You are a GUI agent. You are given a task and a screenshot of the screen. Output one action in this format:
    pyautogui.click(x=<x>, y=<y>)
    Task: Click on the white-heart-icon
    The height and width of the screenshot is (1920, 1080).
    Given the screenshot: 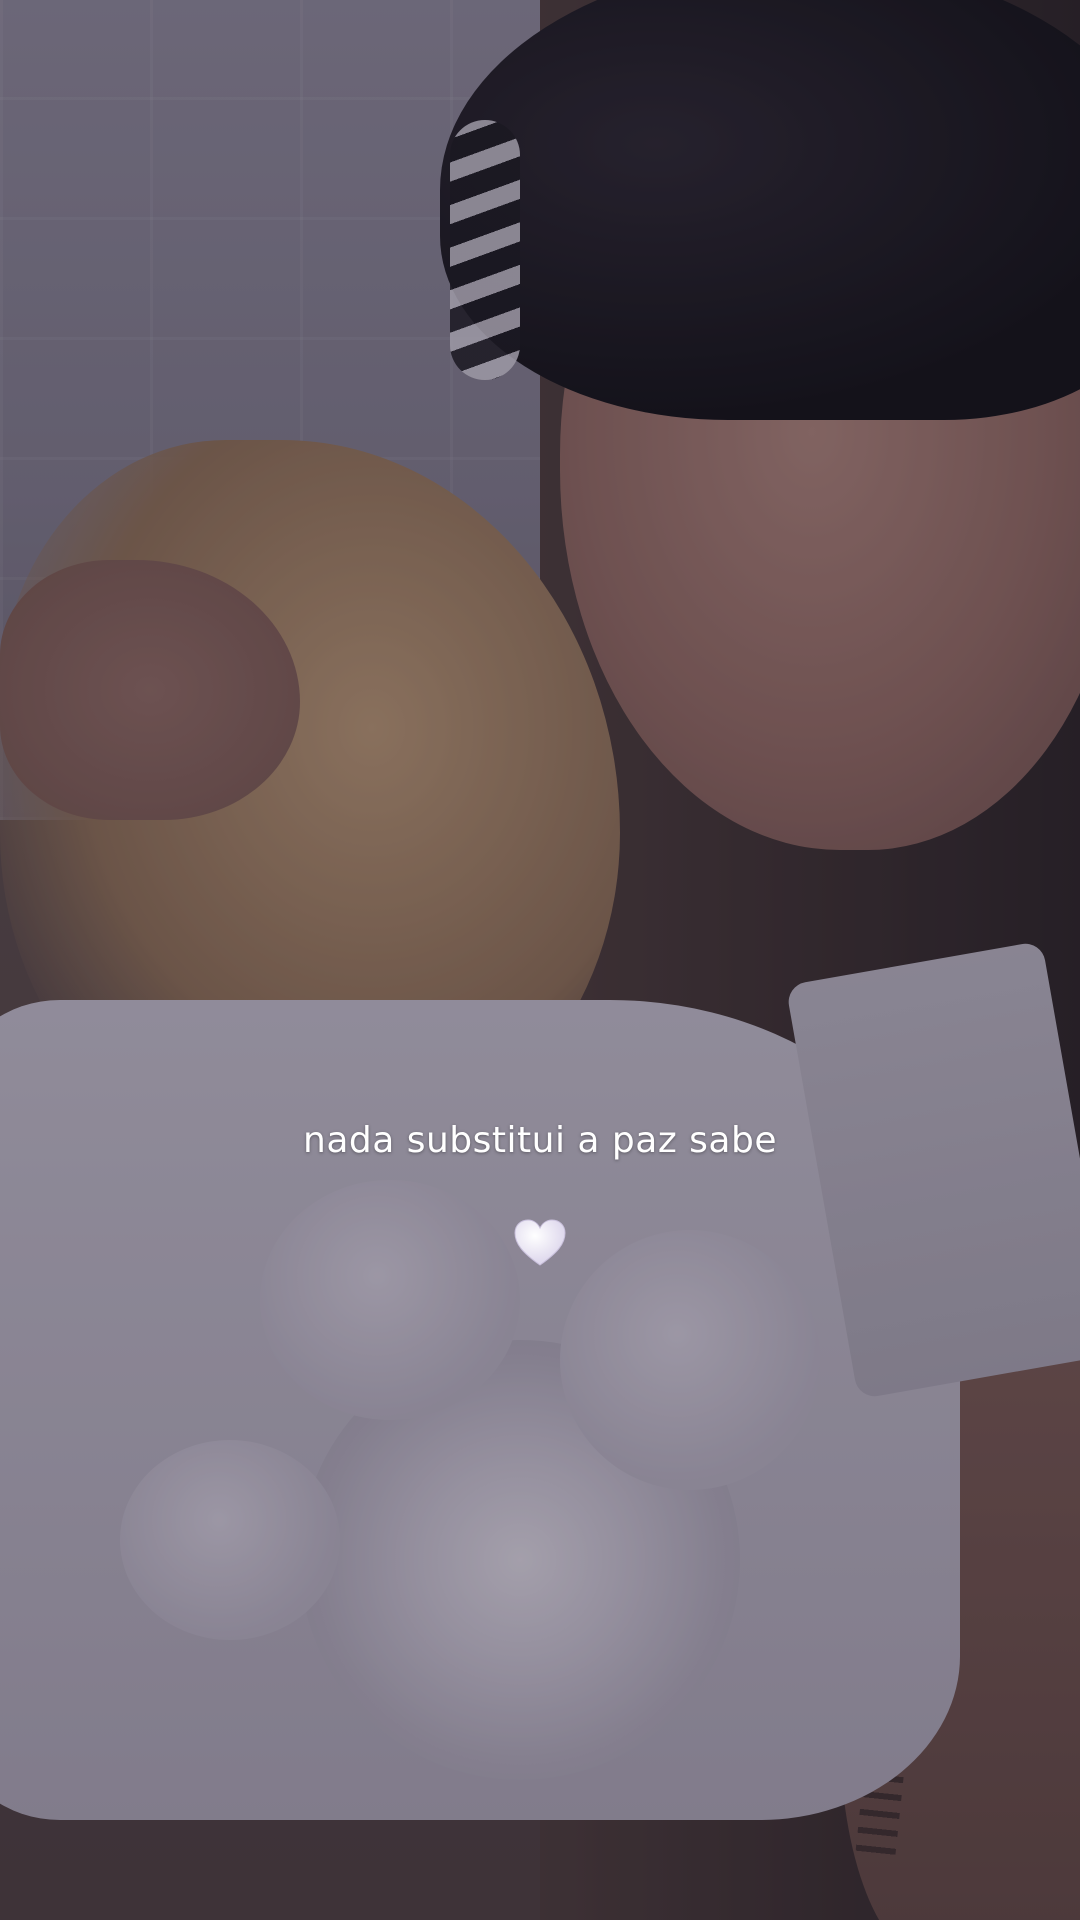 What is the action you would take?
    pyautogui.click(x=540, y=1242)
    